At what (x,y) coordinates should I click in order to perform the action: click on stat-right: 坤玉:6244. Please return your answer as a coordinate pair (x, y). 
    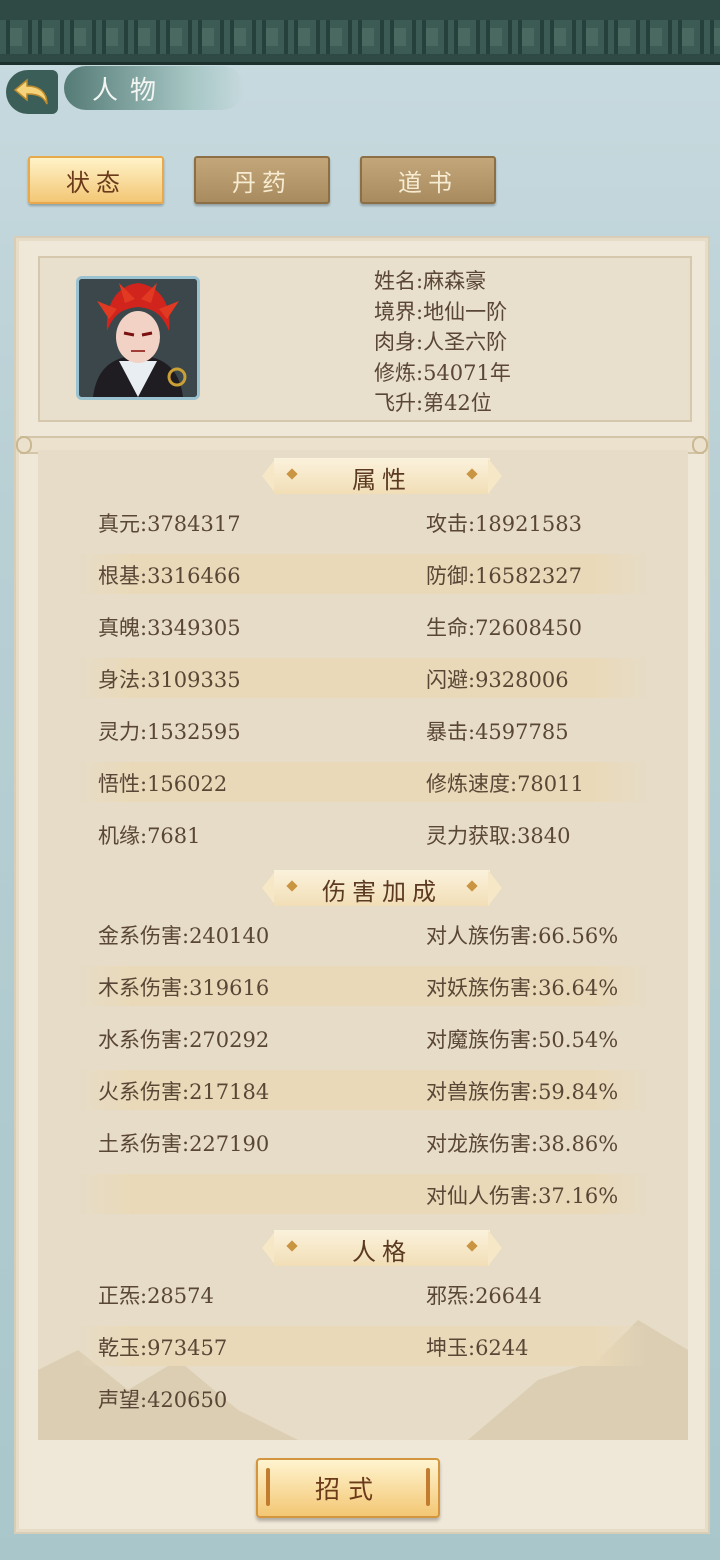
    Looking at the image, I should click on (477, 1348).